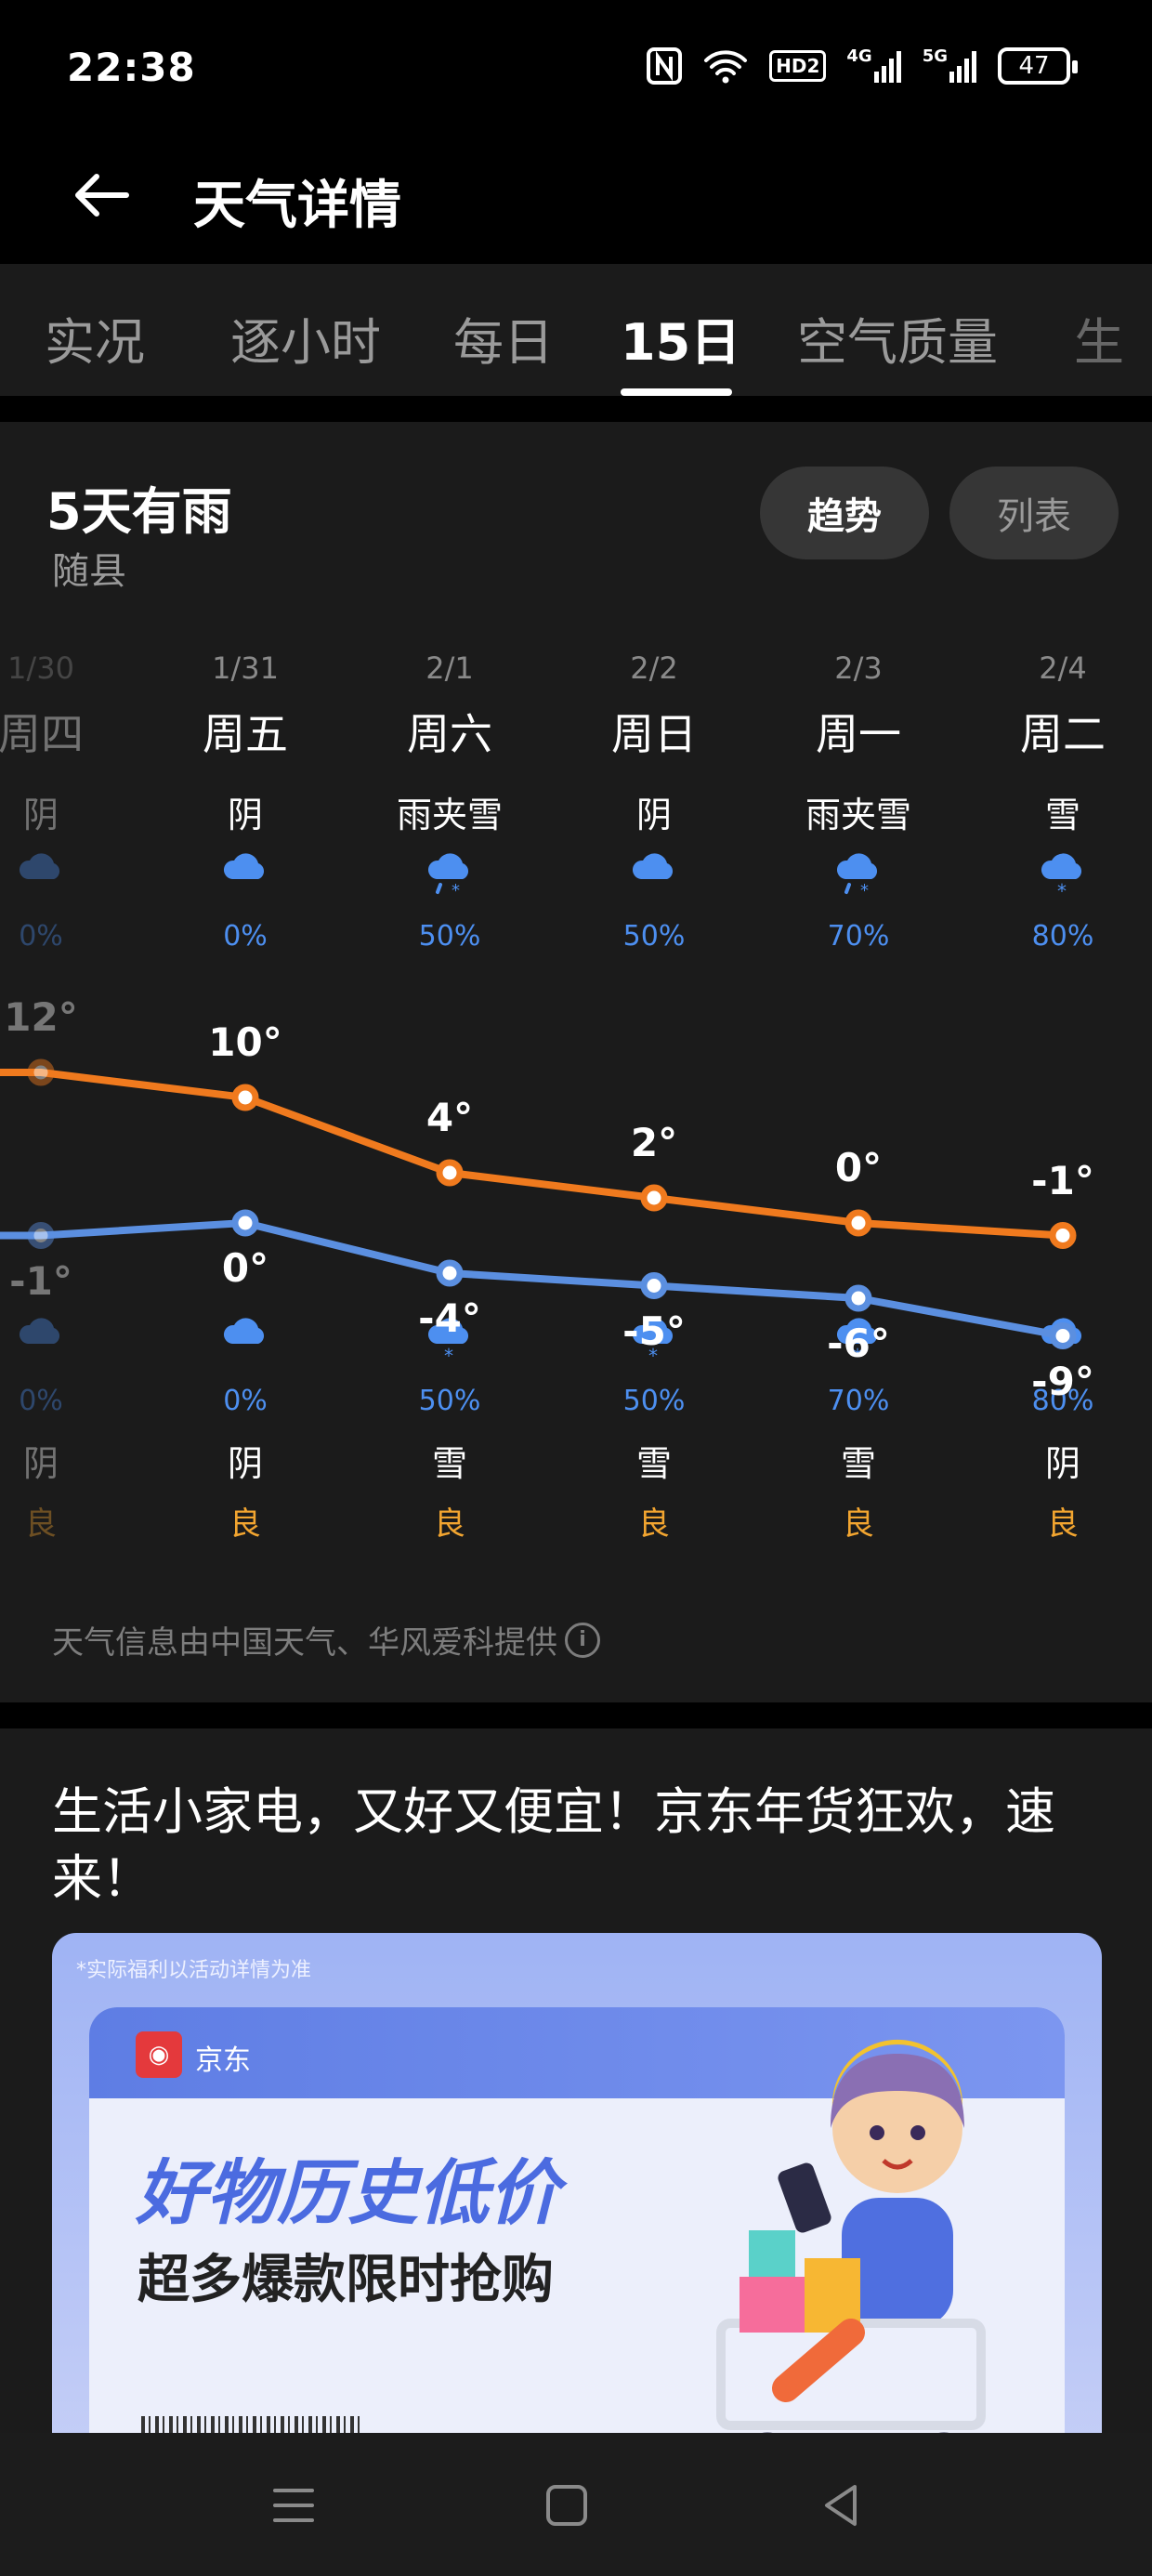  I want to click on hd-icon: HD2, so click(798, 66).